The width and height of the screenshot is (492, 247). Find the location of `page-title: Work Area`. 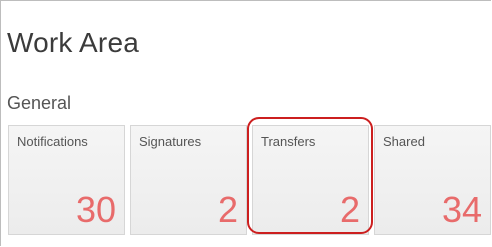

page-title: Work Area is located at coordinates (73, 42).